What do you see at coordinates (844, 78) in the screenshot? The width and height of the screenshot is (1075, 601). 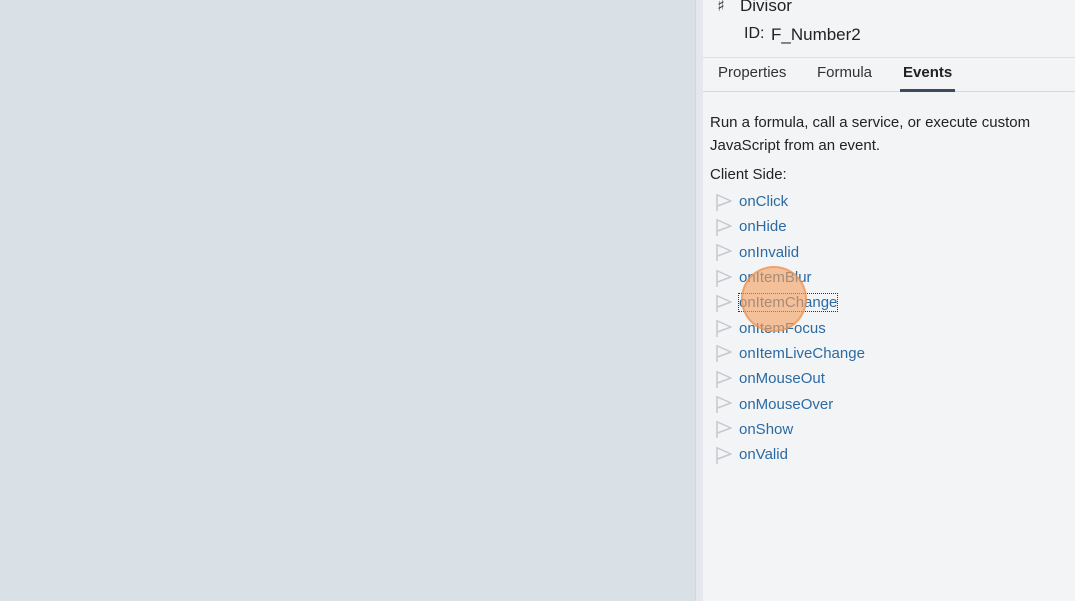 I see `tab-formula: Formula` at bounding box center [844, 78].